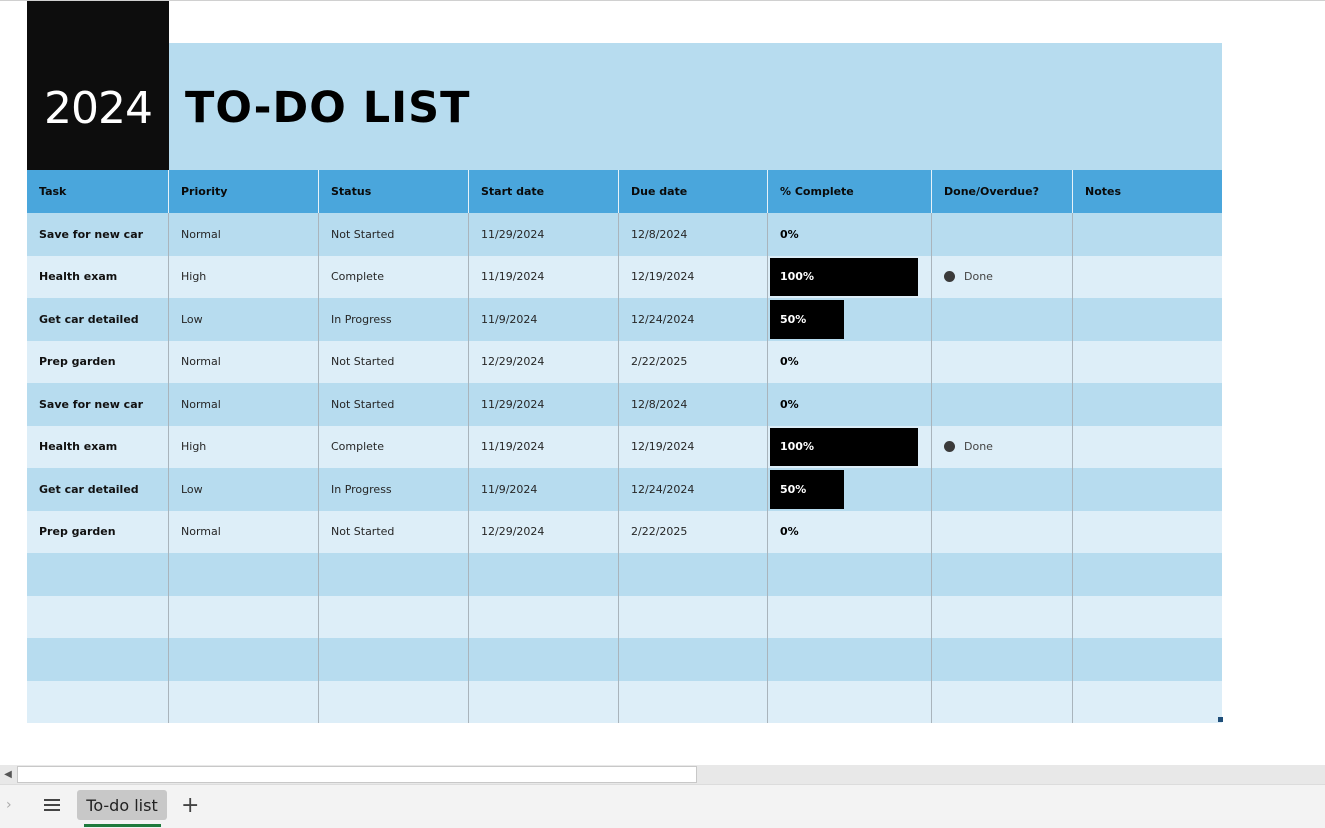 This screenshot has width=1325, height=828. What do you see at coordinates (1147, 191) in the screenshot?
I see `column-header-notes: Notes` at bounding box center [1147, 191].